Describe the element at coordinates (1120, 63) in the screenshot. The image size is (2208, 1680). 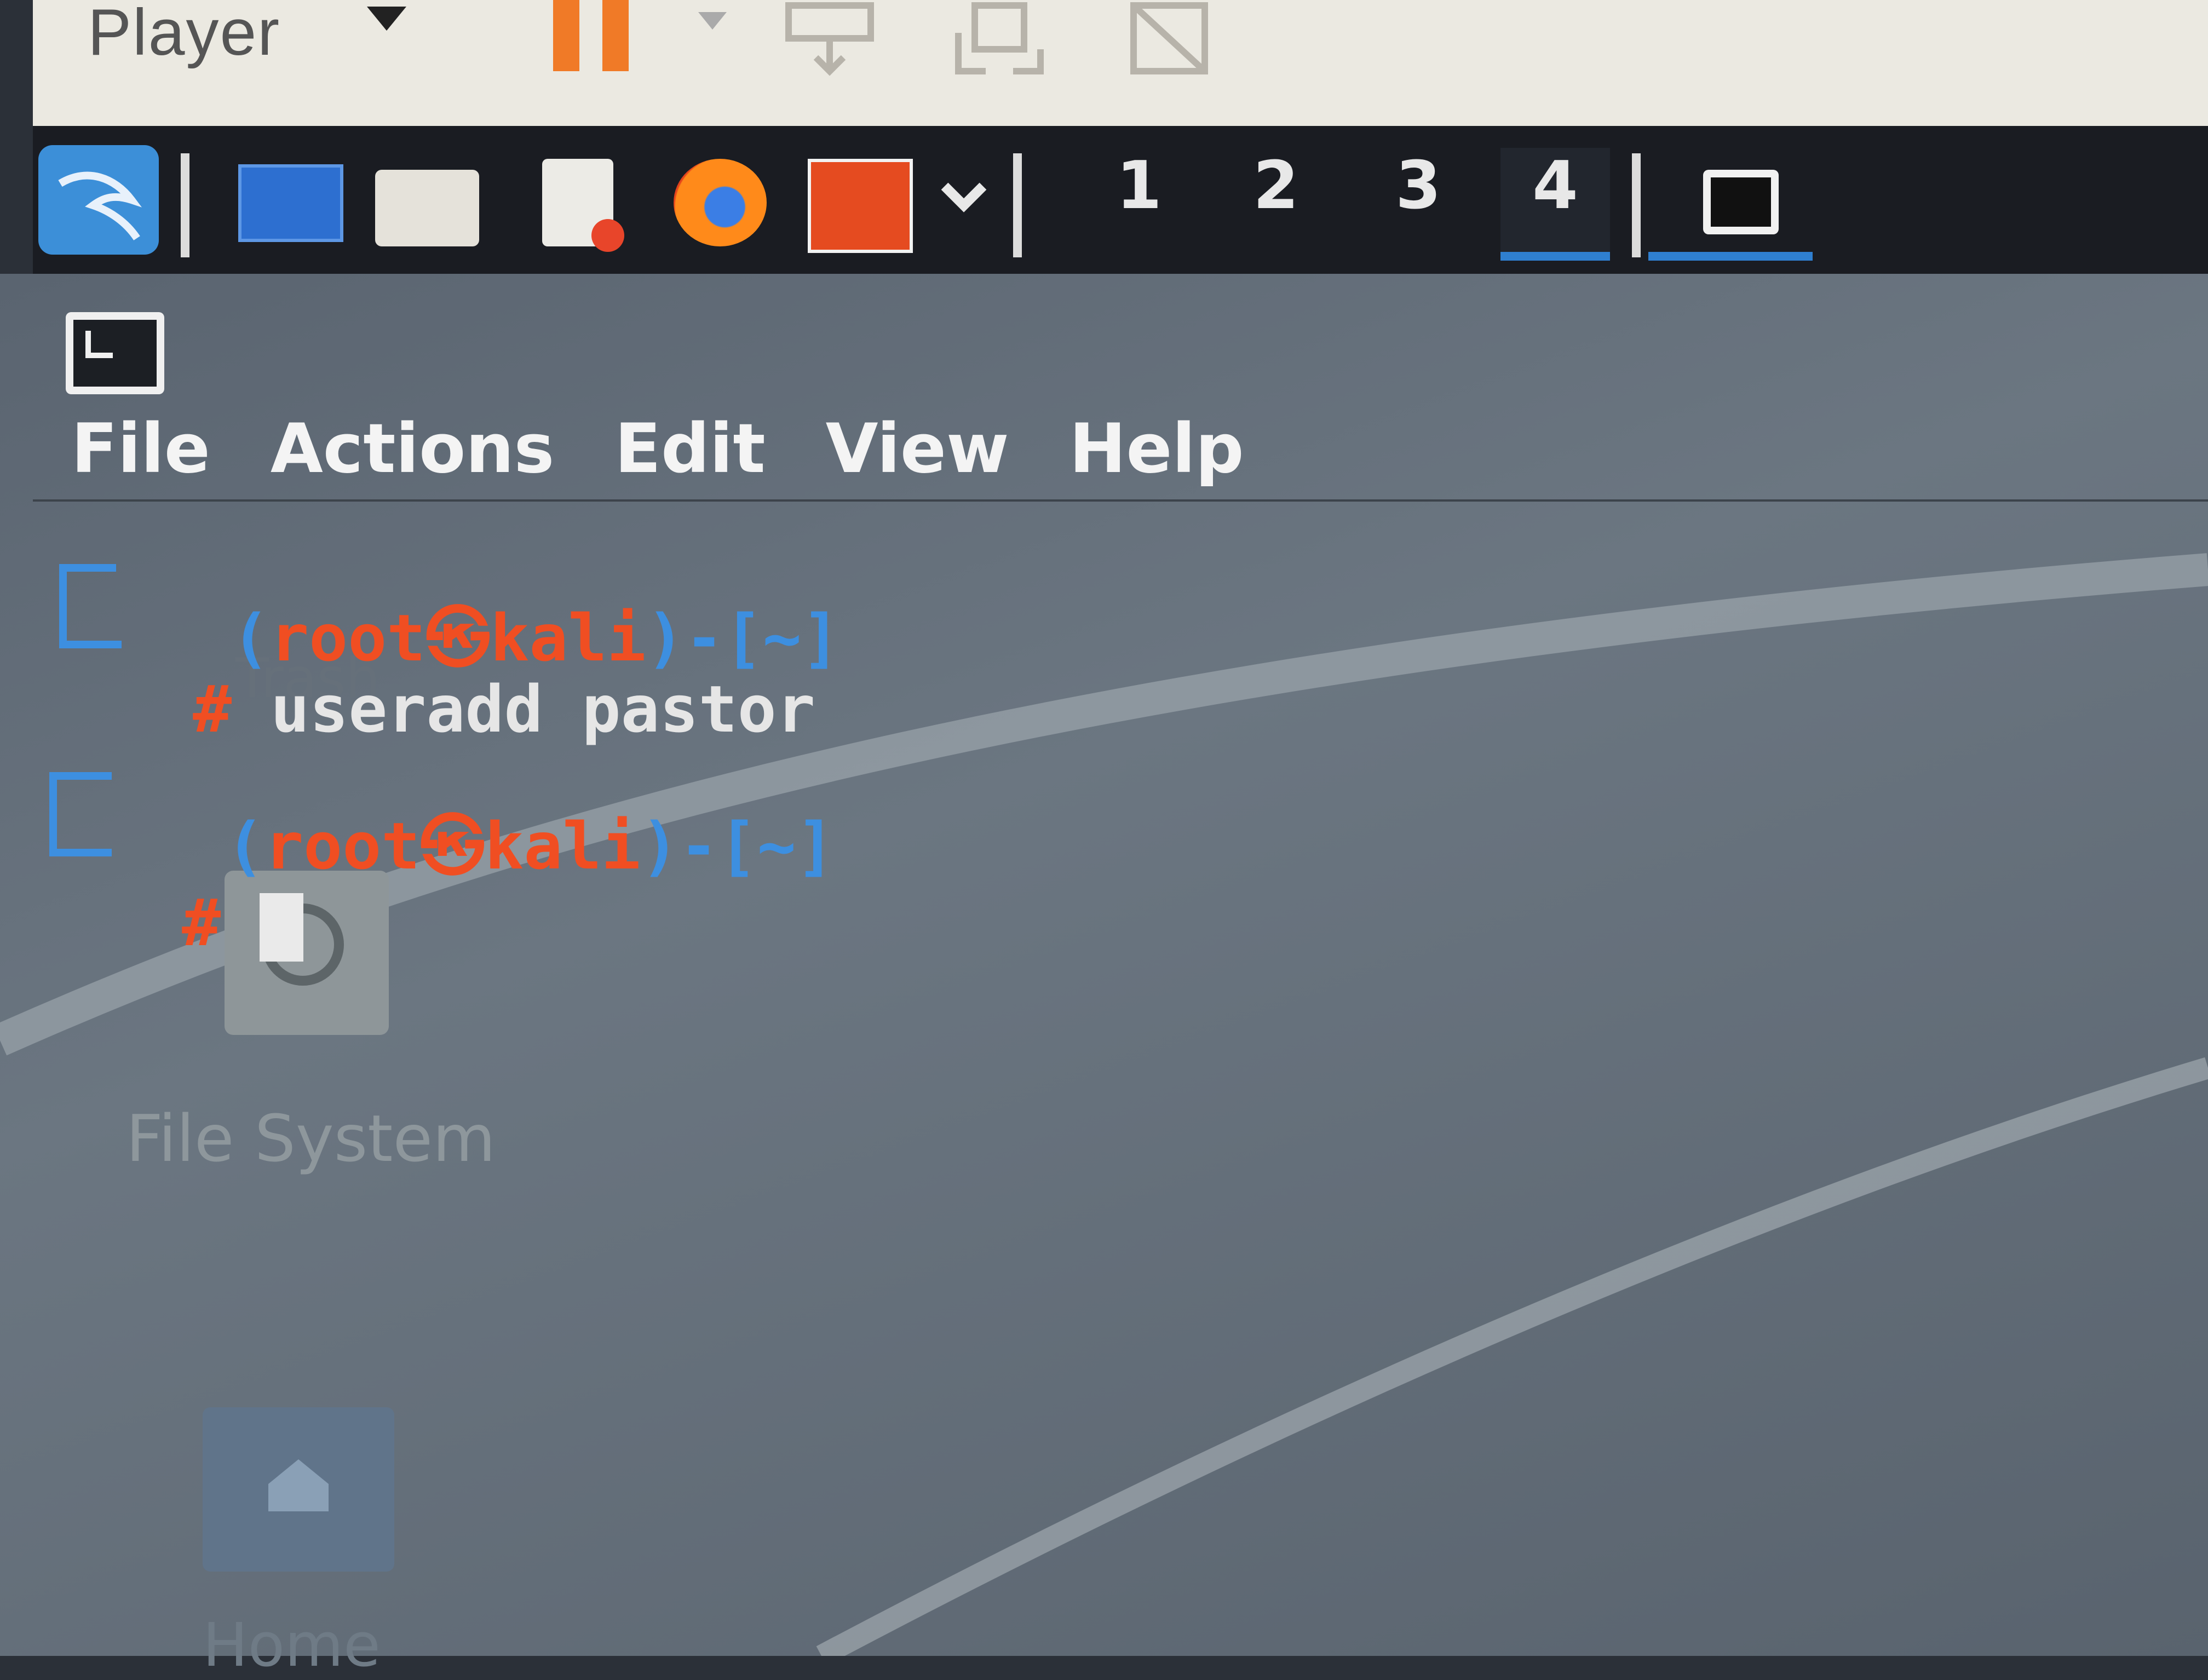
I see `vmware-toolbar: Player` at that location.